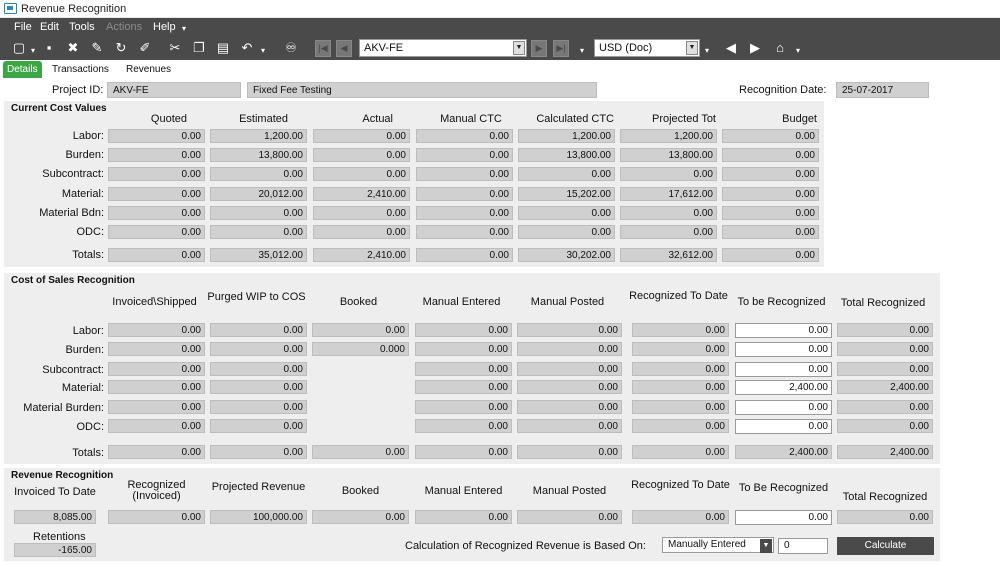 This screenshot has height=566, width=1000. I want to click on last-record-icon: ▶|, so click(561, 48).